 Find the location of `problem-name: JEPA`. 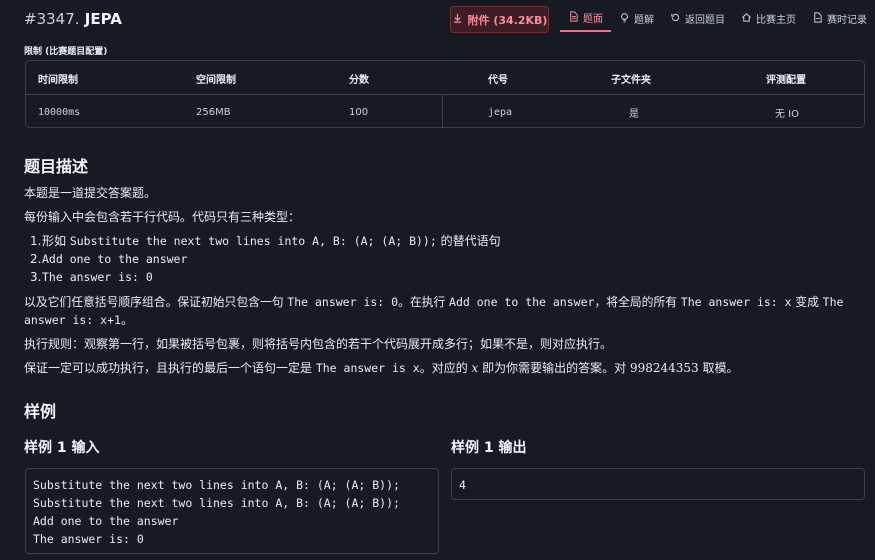

problem-name: JEPA is located at coordinates (103, 19).